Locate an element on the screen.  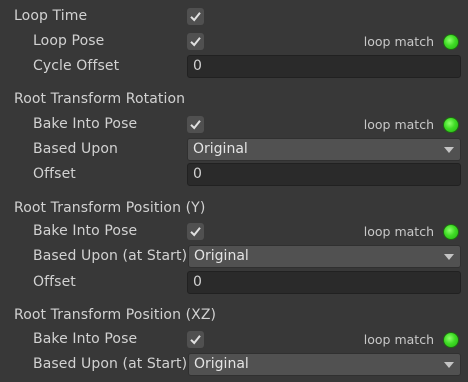
root-rotation-bake-label: Bake Into Pose is located at coordinates (85, 124).